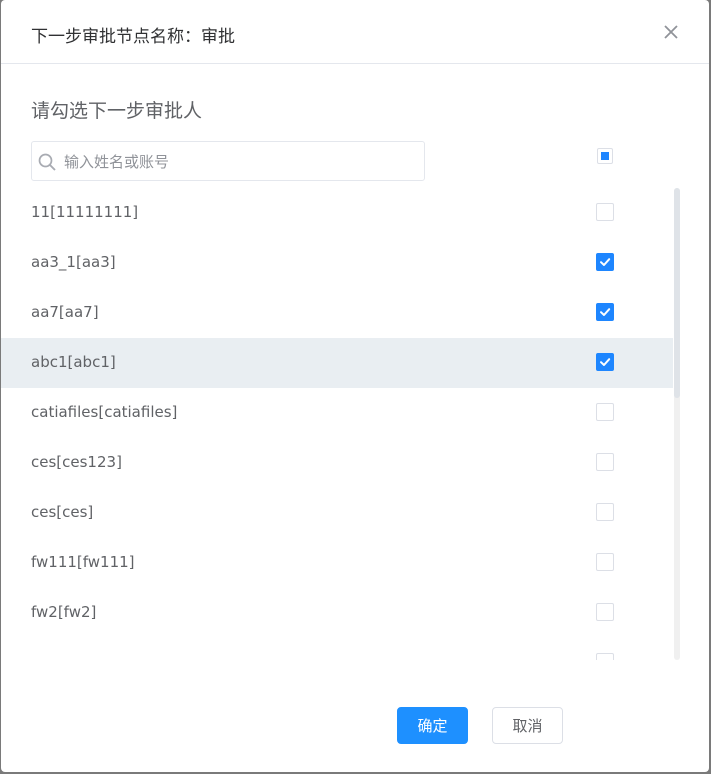 The height and width of the screenshot is (774, 711). I want to click on list-item-label: 11[11111111], so click(85, 212).